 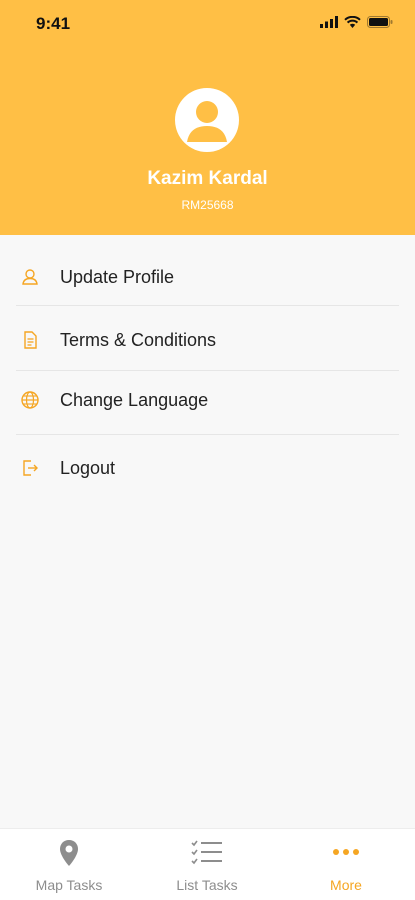 I want to click on menu-item-label: Terms & Conditions, so click(x=138, y=340).